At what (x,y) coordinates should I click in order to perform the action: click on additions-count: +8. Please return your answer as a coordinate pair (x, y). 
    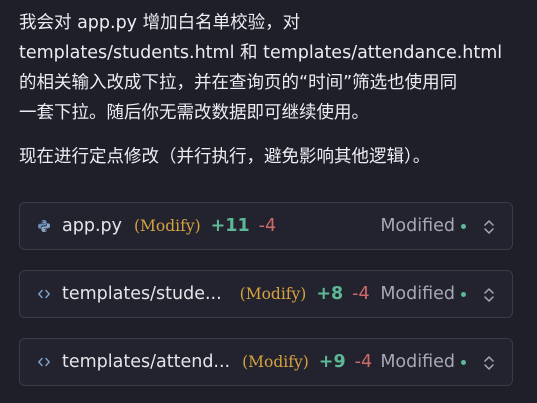
    Looking at the image, I should click on (330, 294).